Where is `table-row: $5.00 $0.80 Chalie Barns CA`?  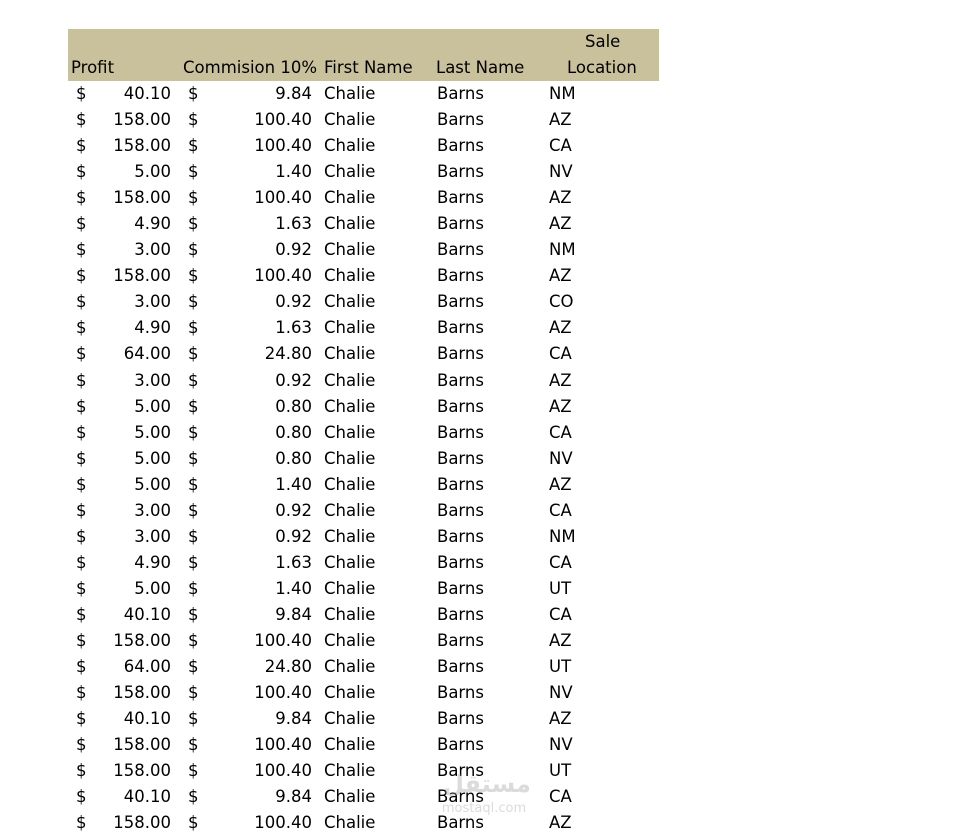
table-row: $5.00 $0.80 Chalie Barns CA is located at coordinates (363, 433).